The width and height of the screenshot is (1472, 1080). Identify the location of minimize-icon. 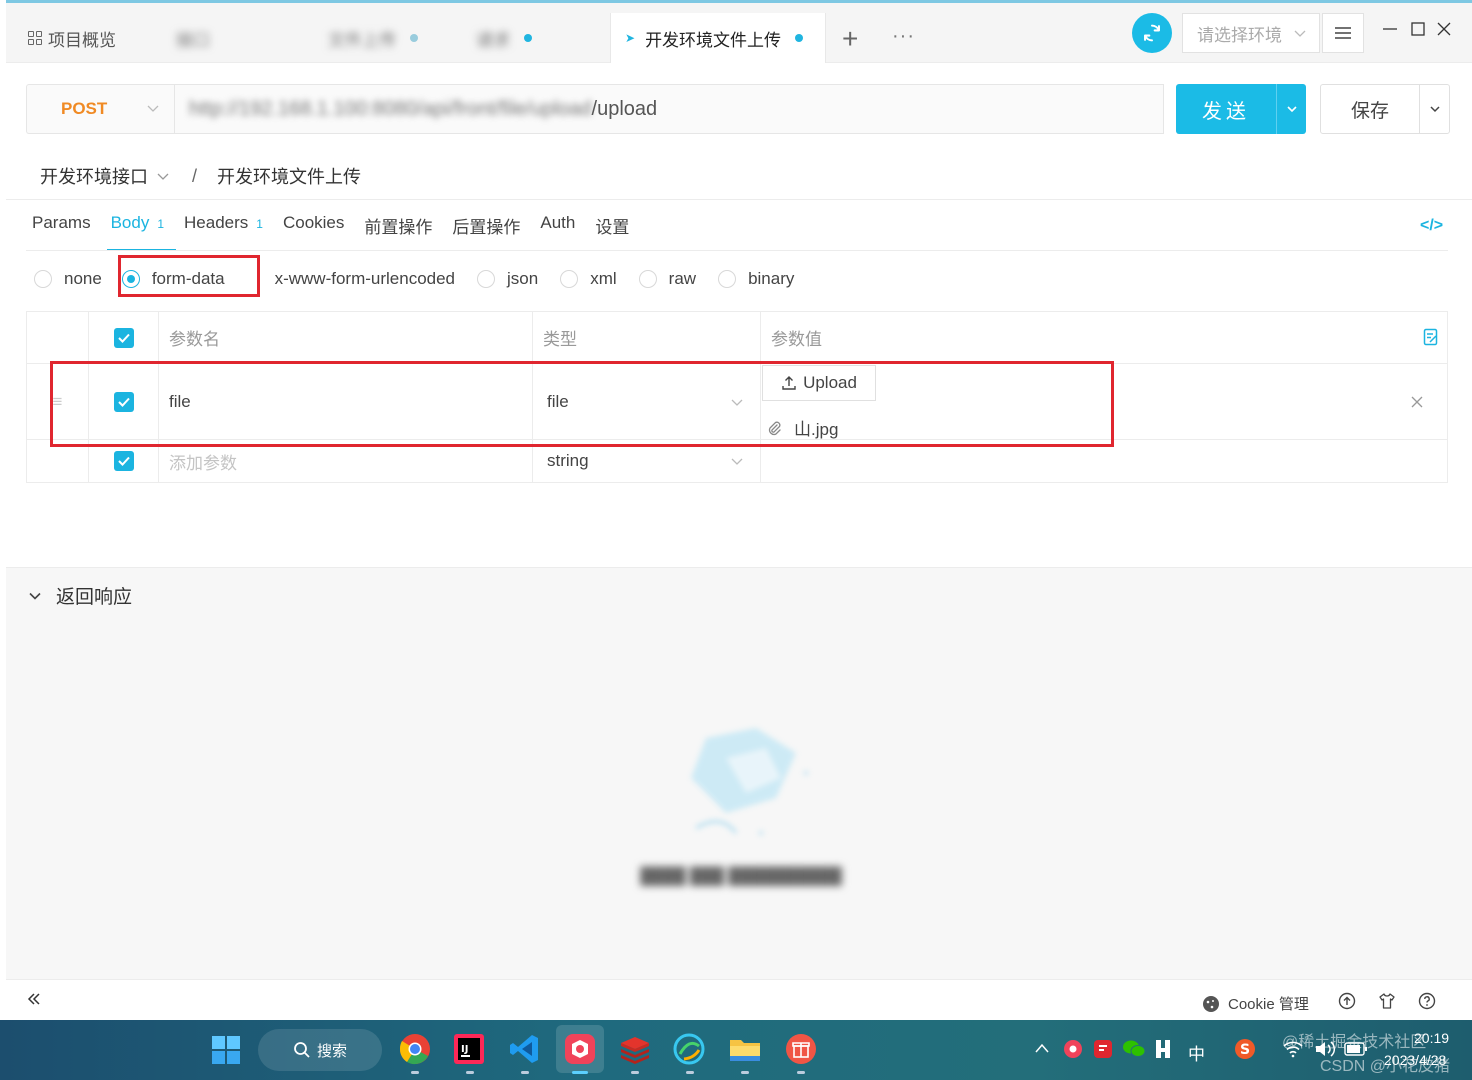
(1390, 29).